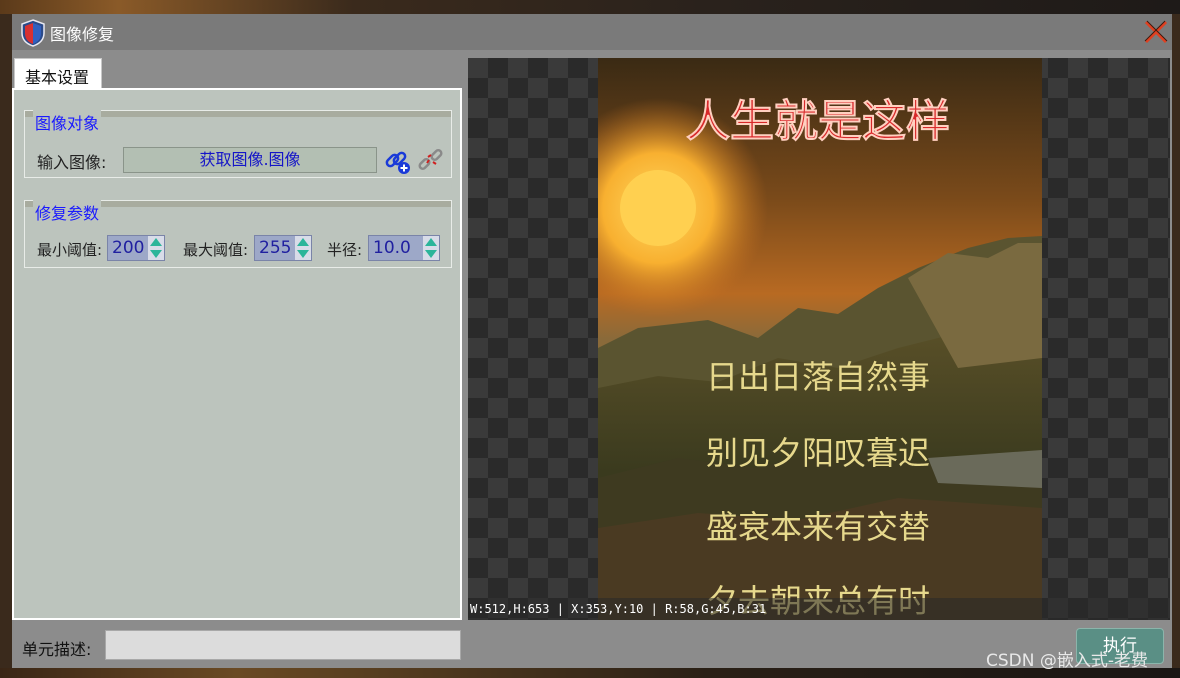  What do you see at coordinates (70, 250) in the screenshot?
I see `min-threshold-label: 最小阈值:` at bounding box center [70, 250].